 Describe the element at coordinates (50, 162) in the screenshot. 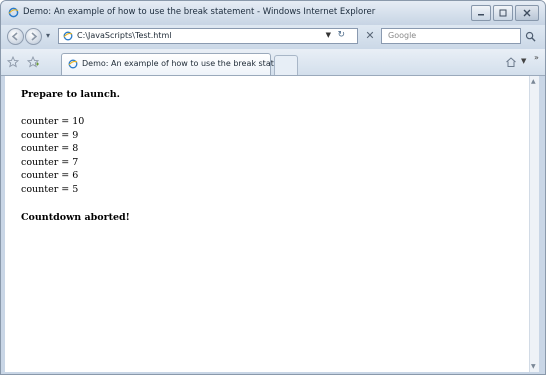

I see `counter-line: counter = 7` at that location.